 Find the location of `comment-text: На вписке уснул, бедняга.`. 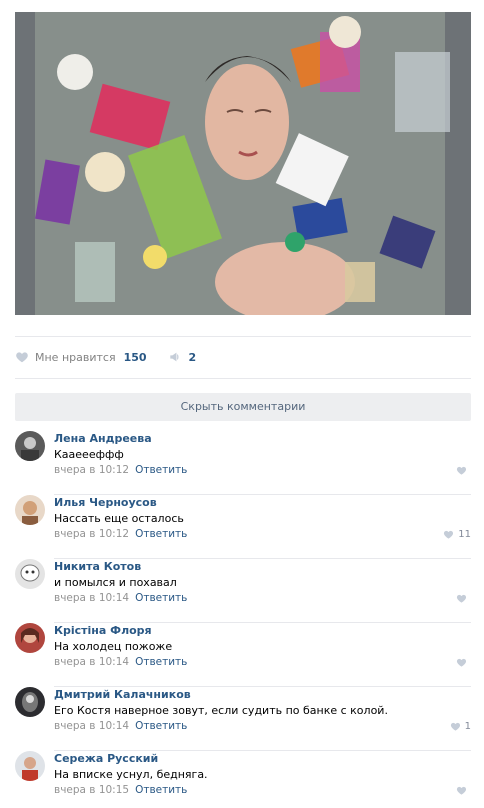

comment-text: На вписке уснул, бедняга. is located at coordinates (131, 774).